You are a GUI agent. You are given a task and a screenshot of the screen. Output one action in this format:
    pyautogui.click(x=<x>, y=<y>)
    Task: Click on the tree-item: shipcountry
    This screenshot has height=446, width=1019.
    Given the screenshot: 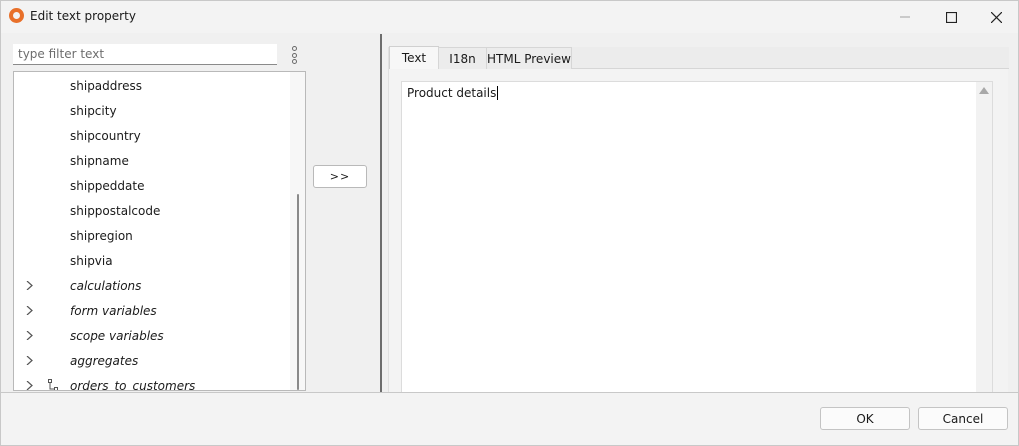 What is the action you would take?
    pyautogui.click(x=152, y=135)
    